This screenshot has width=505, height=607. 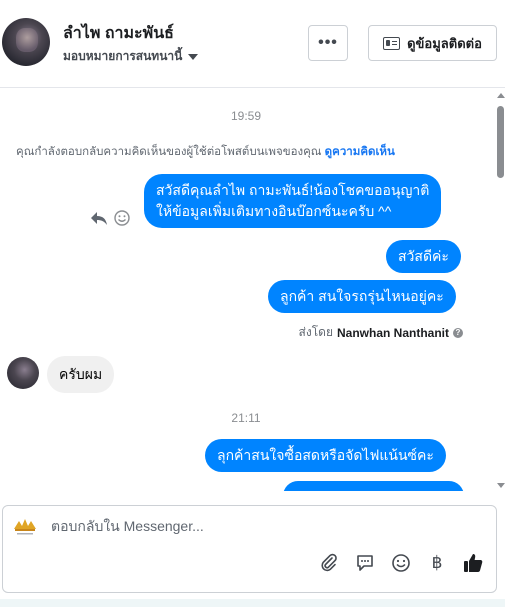 What do you see at coordinates (26, 42) in the screenshot?
I see `contact-avatar` at bounding box center [26, 42].